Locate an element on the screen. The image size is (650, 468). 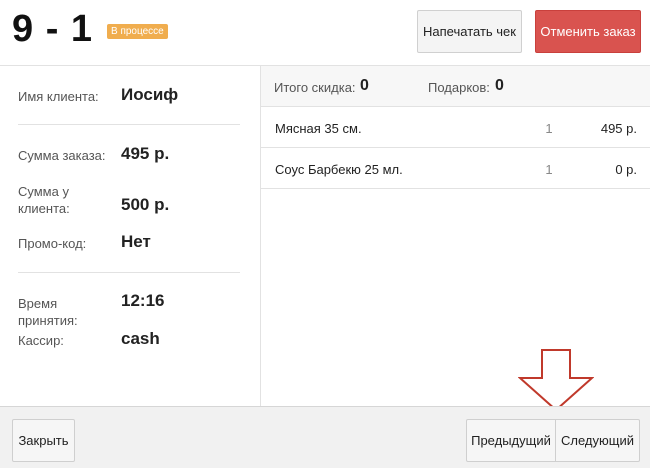
item-name: Соус Барбекю 25 мл. is located at coordinates (339, 169).